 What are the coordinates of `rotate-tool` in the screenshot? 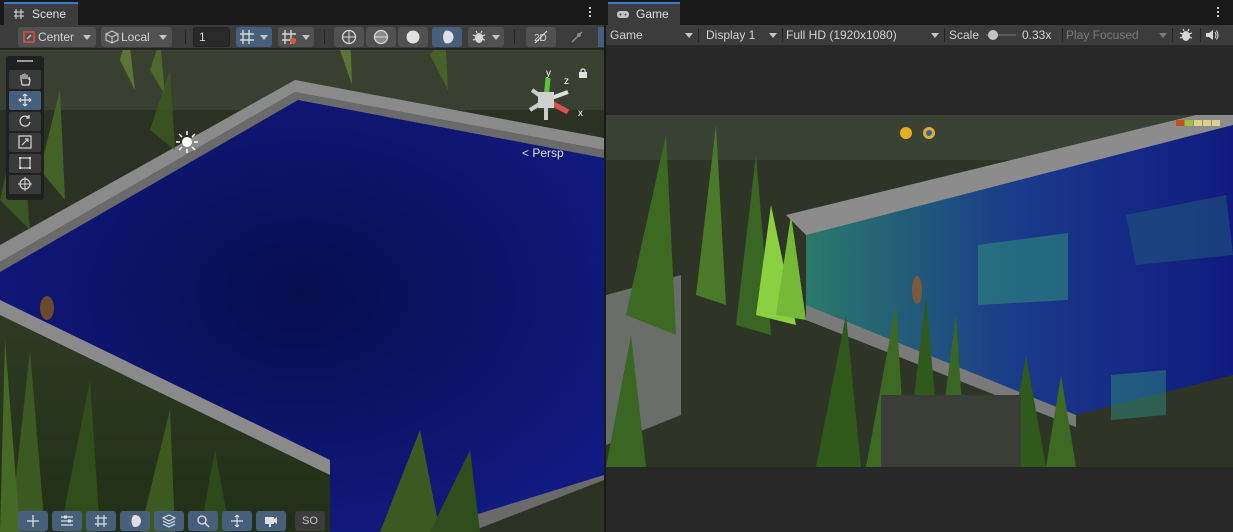 It's located at (25, 121).